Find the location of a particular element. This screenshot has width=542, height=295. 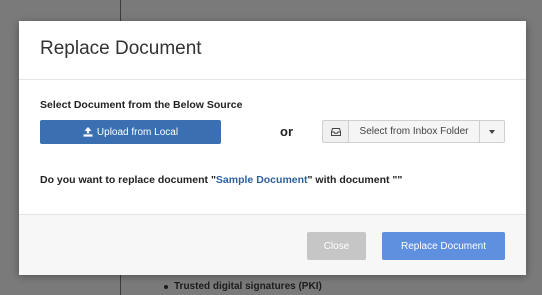

dropdown-toggle is located at coordinates (492, 131).